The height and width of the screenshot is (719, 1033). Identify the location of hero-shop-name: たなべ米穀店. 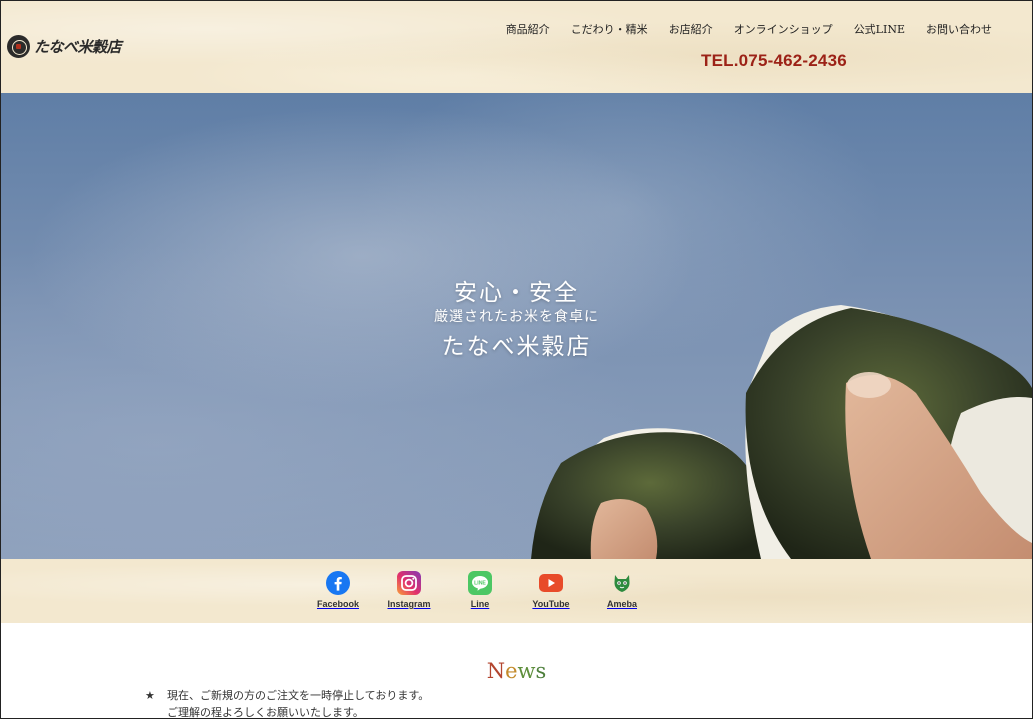
(516, 347).